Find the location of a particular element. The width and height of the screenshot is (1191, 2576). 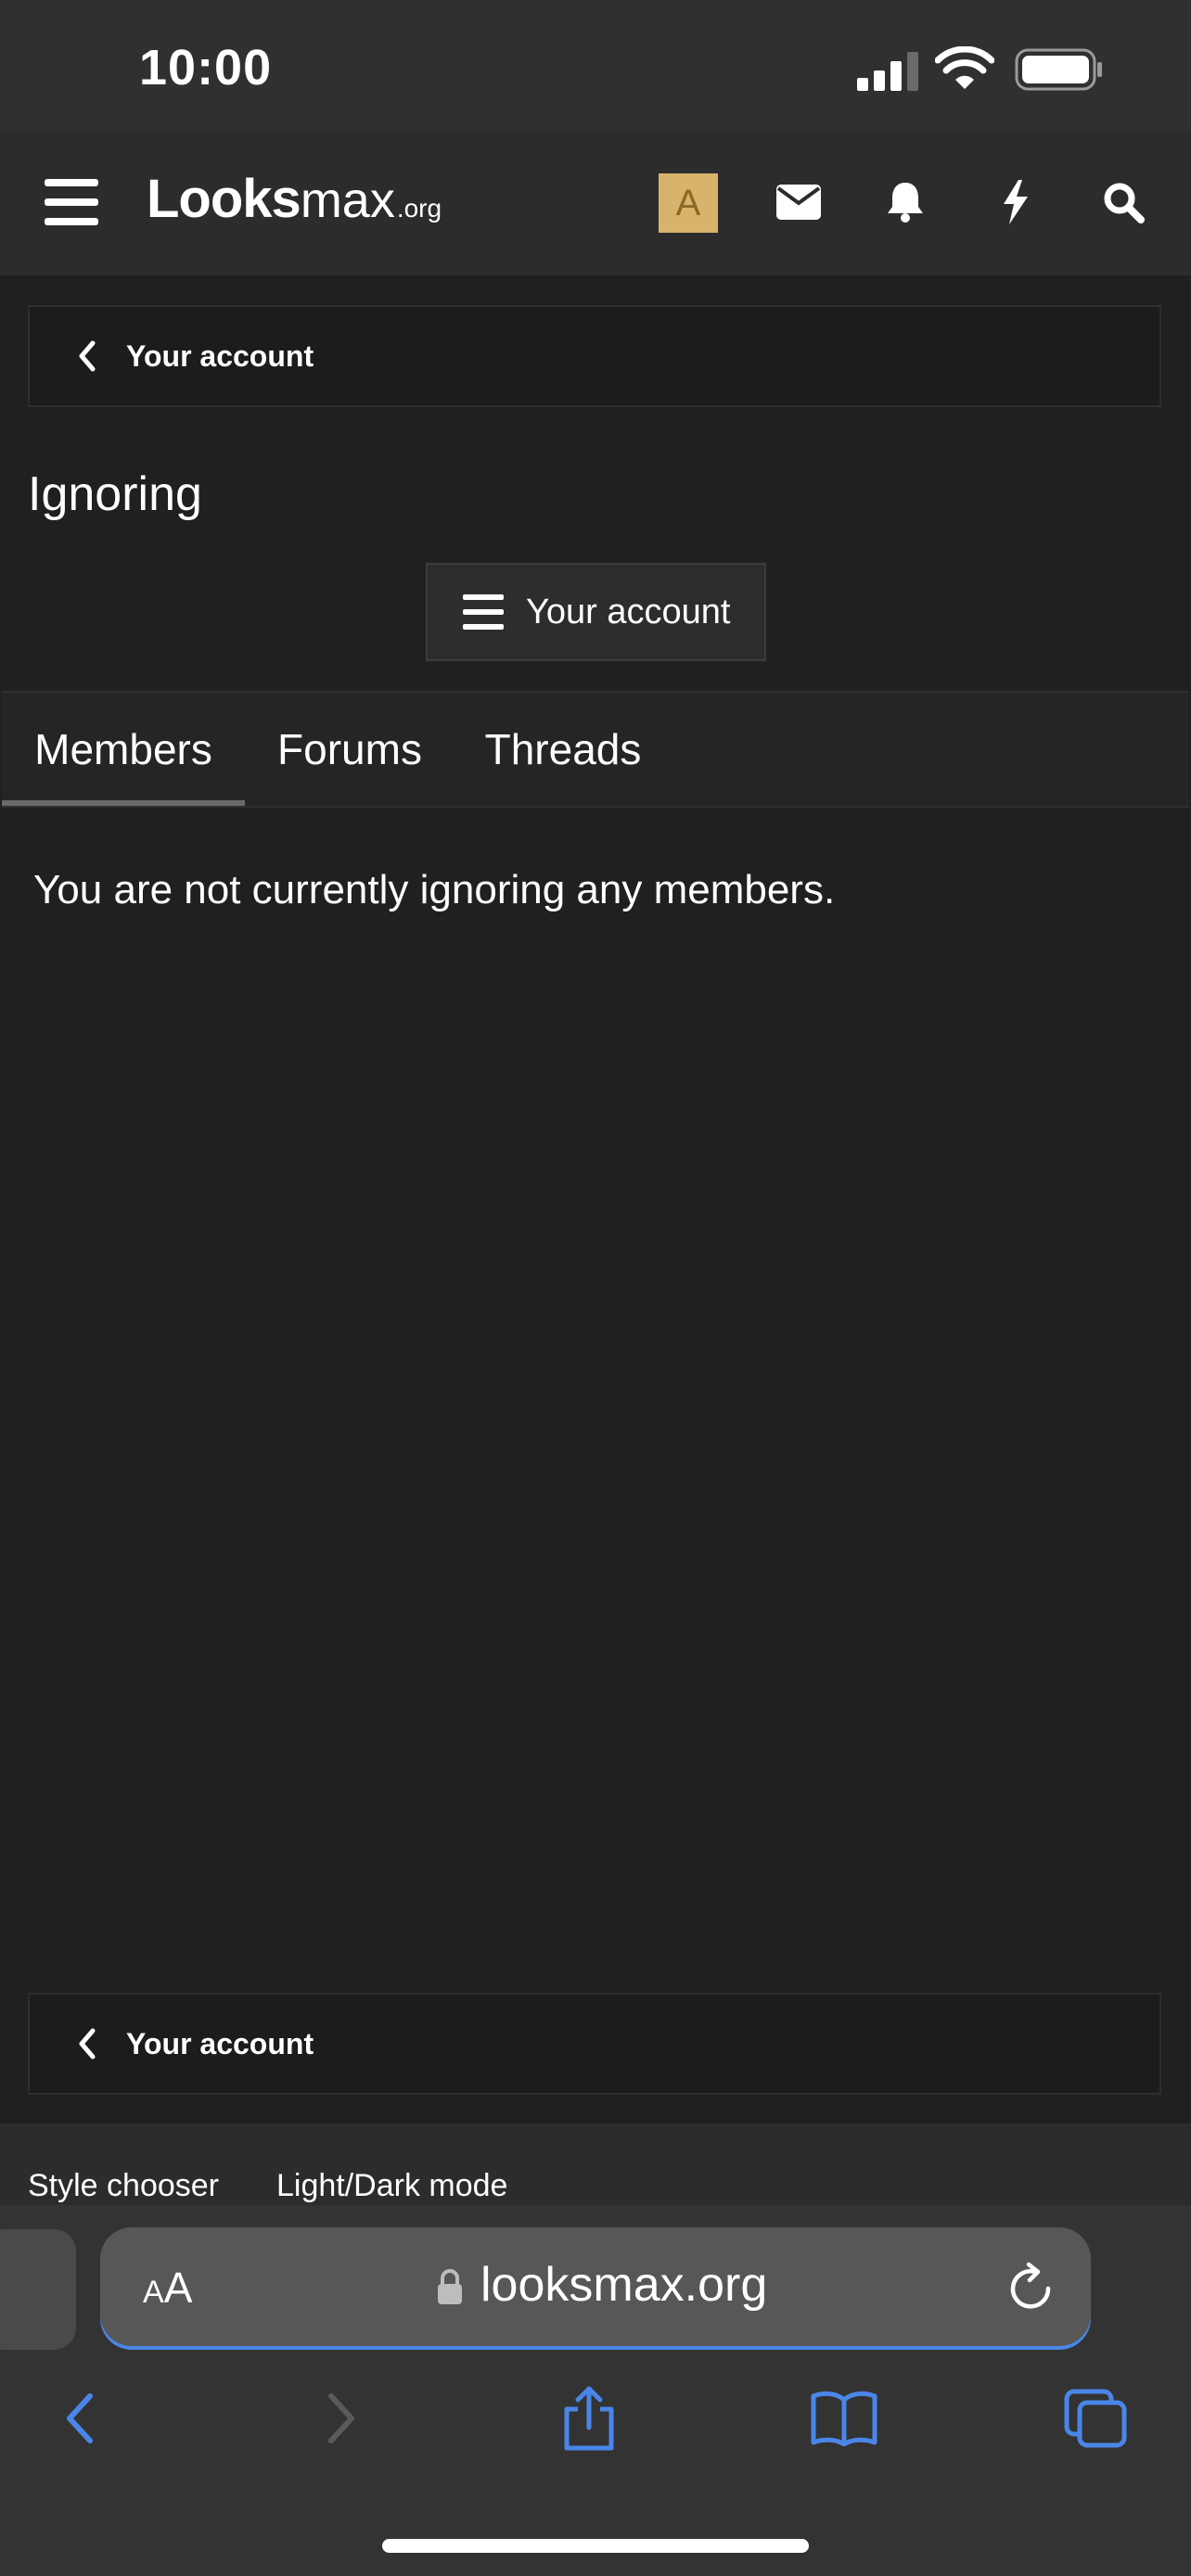

hamburger-menu-icon is located at coordinates (71, 202).